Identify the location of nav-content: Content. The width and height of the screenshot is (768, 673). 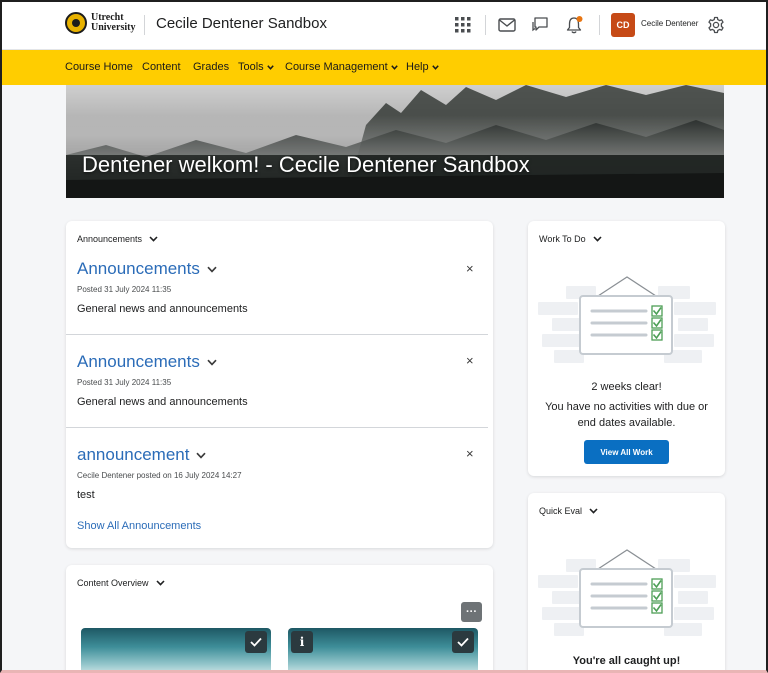
(161, 67).